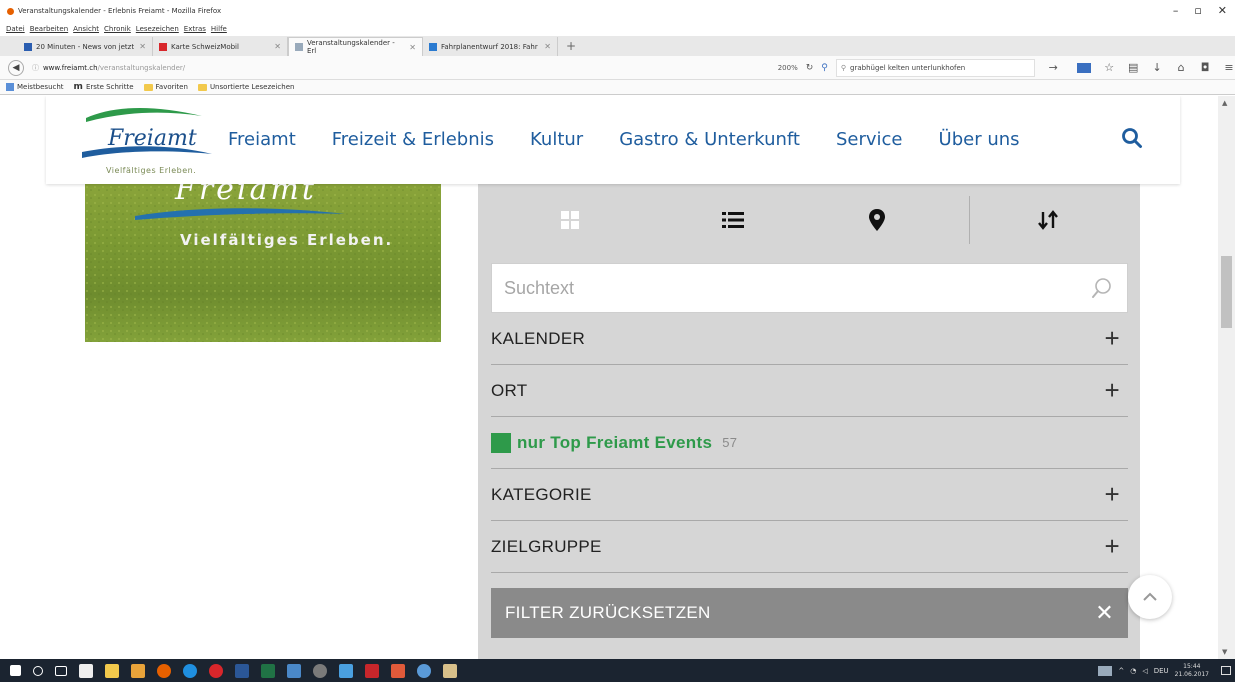  Describe the element at coordinates (85, 46) in the screenshot. I see `tab-20-minuten: 20 Minuten - News von jetzt ✕` at that location.